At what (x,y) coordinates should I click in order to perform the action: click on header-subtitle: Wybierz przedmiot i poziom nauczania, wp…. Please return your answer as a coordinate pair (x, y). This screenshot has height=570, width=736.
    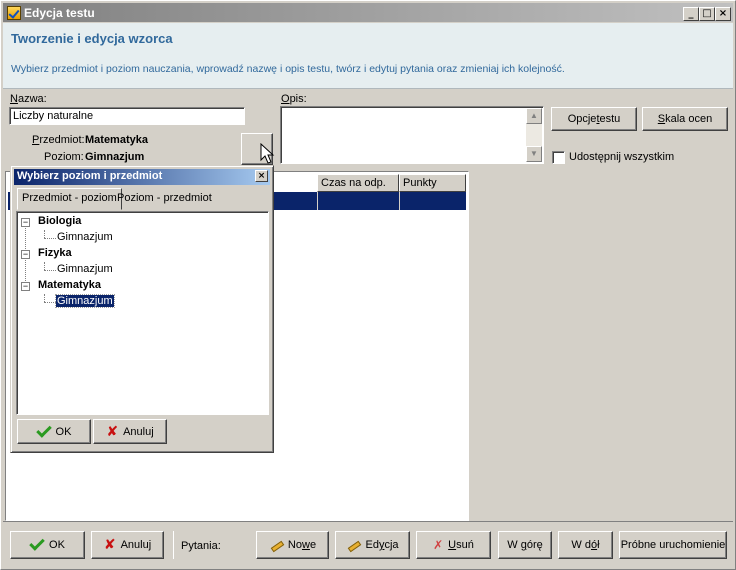
    Looking at the image, I should click on (288, 69).